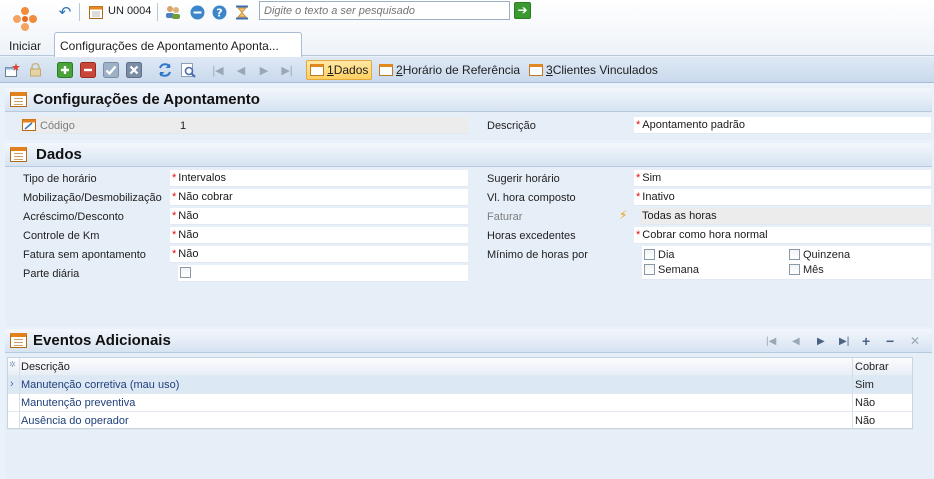 The height and width of the screenshot is (479, 934). What do you see at coordinates (679, 216) in the screenshot?
I see `faturar-value: Todas as horas` at bounding box center [679, 216].